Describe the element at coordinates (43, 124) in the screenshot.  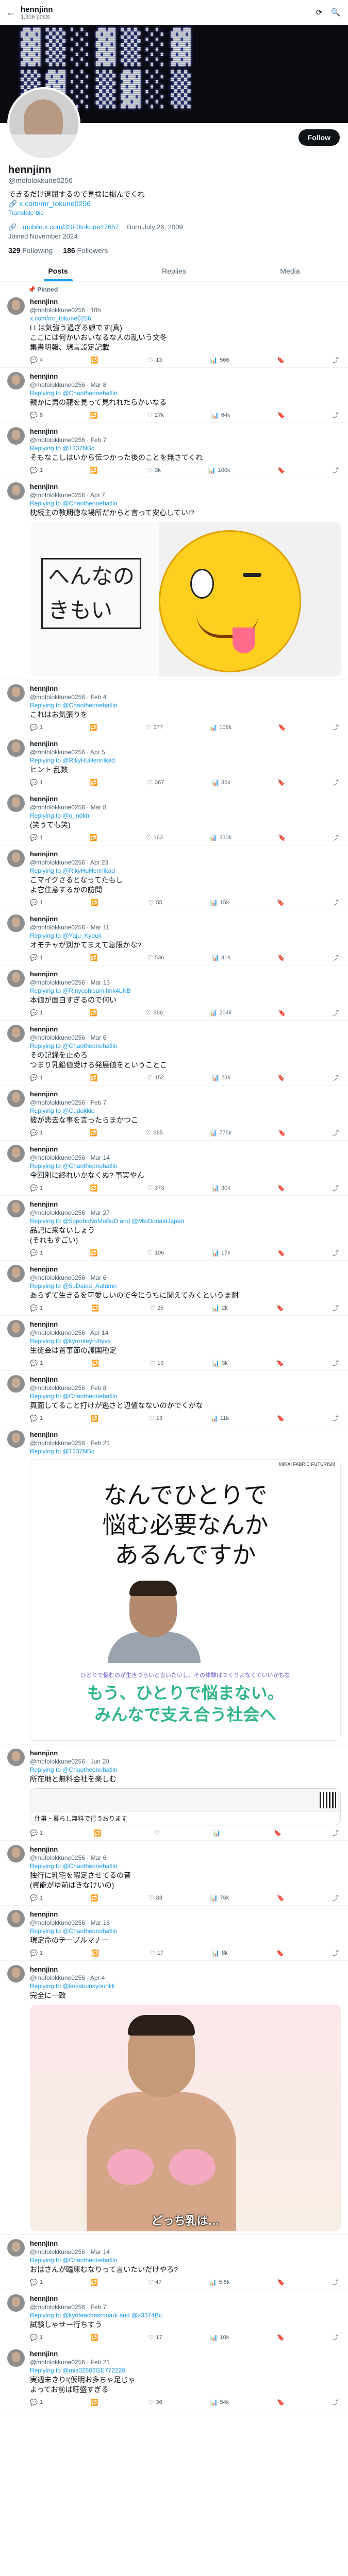
I see `profile-avatar` at that location.